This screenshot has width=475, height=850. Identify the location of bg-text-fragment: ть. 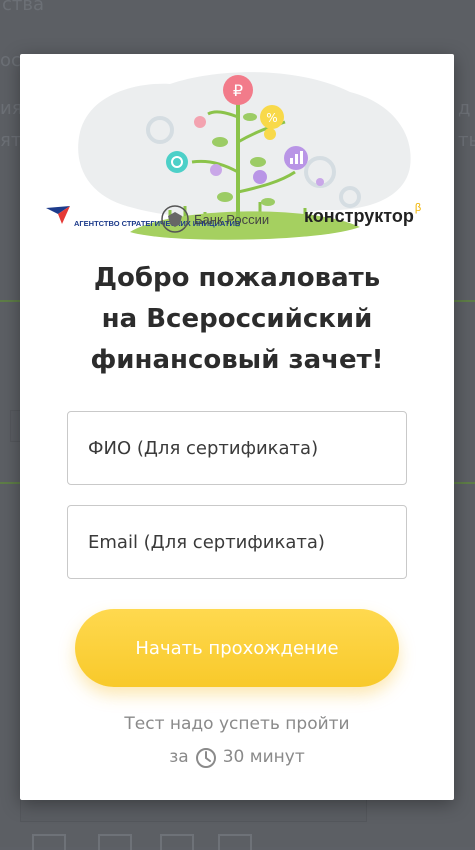
(466, 140).